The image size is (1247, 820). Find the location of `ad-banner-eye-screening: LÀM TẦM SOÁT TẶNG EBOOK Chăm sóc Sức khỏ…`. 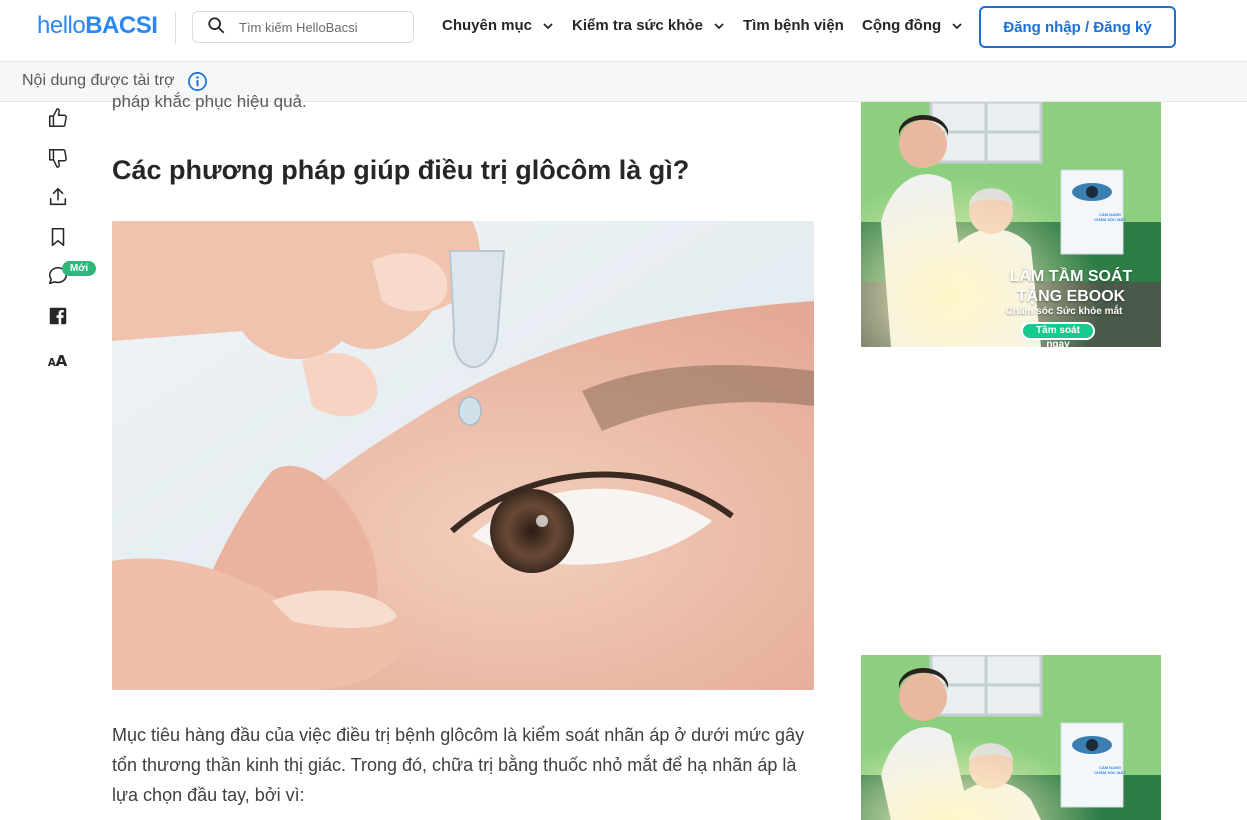

ad-banner-eye-screening: LÀM TẦM SOÁT TẶNG EBOOK Chăm sóc Sức khỏ… is located at coordinates (1011, 224).